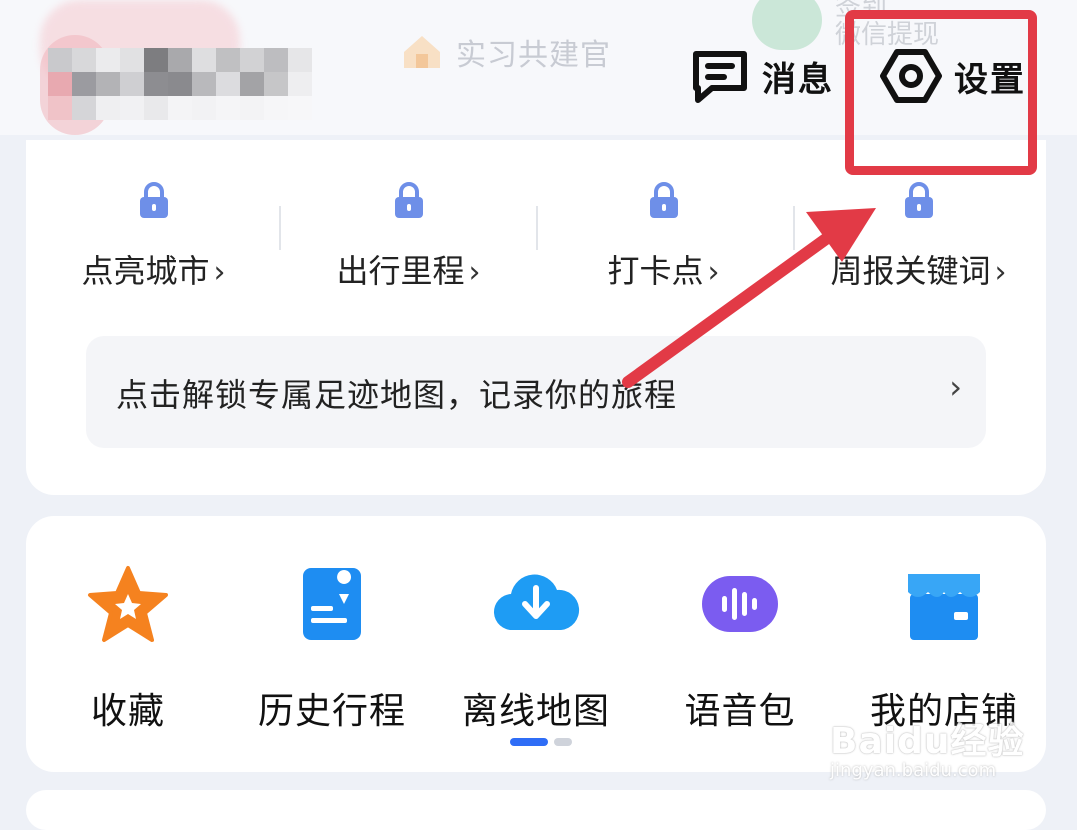 The width and height of the screenshot is (1077, 830). What do you see at coordinates (749, 298) in the screenshot?
I see `pointer-arrow` at bounding box center [749, 298].